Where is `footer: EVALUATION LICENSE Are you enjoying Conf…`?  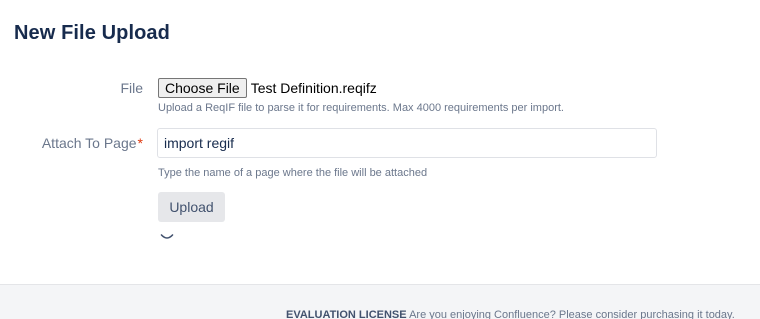
footer: EVALUATION LICENSE Are you enjoying Conf… is located at coordinates (380, 301).